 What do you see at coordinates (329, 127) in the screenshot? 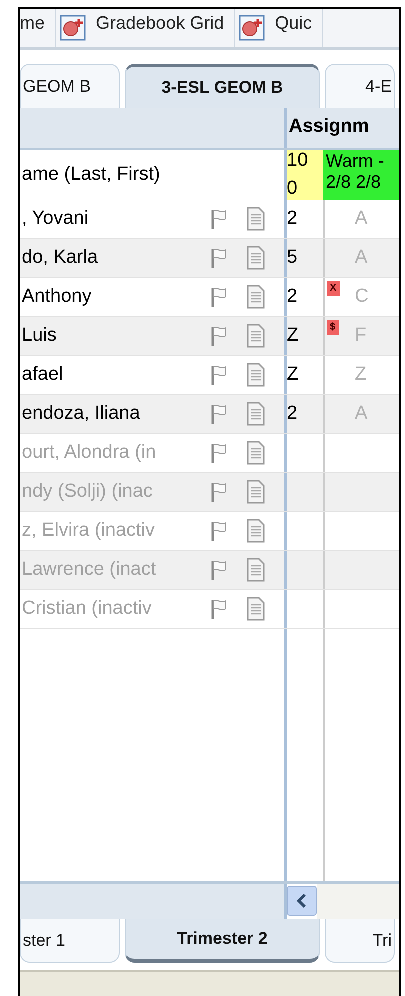
I see `column-group-header: Assignm` at bounding box center [329, 127].